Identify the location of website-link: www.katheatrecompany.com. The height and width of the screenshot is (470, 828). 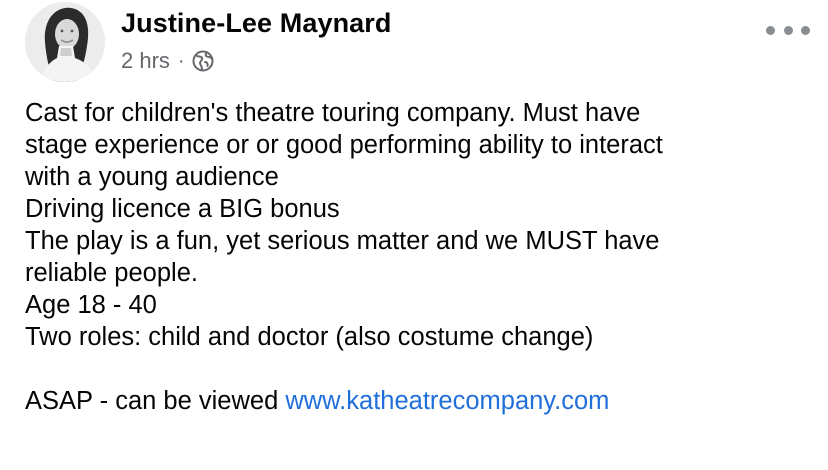
(447, 401).